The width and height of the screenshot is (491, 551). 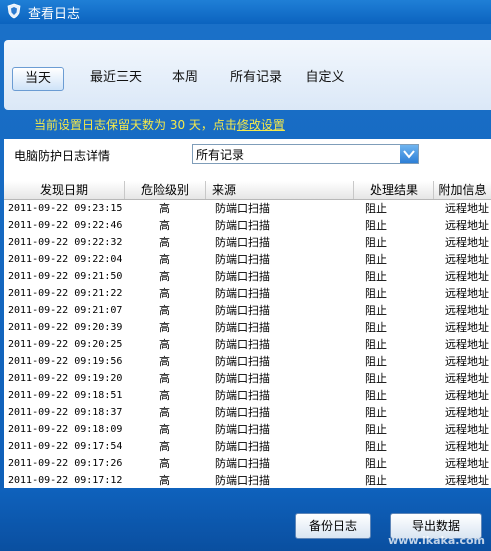 What do you see at coordinates (462, 190) in the screenshot?
I see `column-header: 附加信息` at bounding box center [462, 190].